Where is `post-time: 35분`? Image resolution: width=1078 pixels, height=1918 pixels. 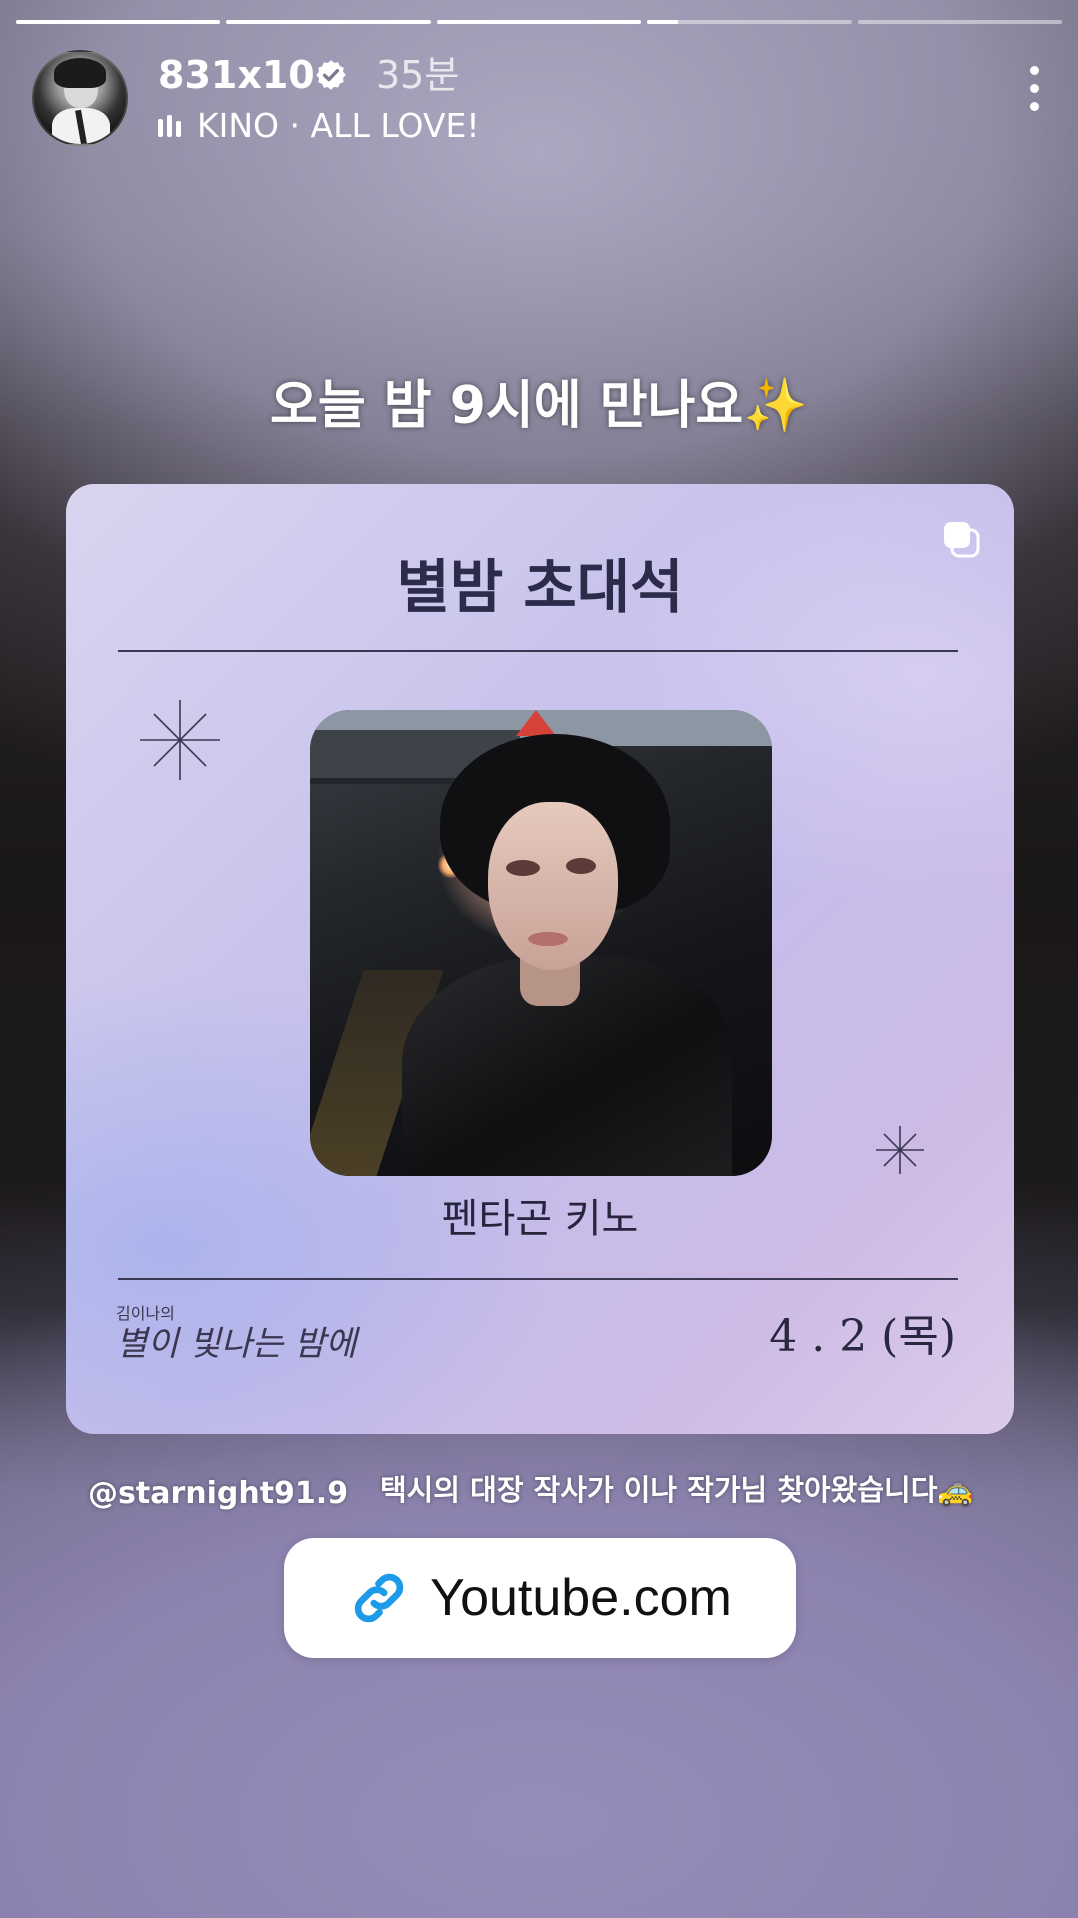 post-time: 35분 is located at coordinates (418, 75).